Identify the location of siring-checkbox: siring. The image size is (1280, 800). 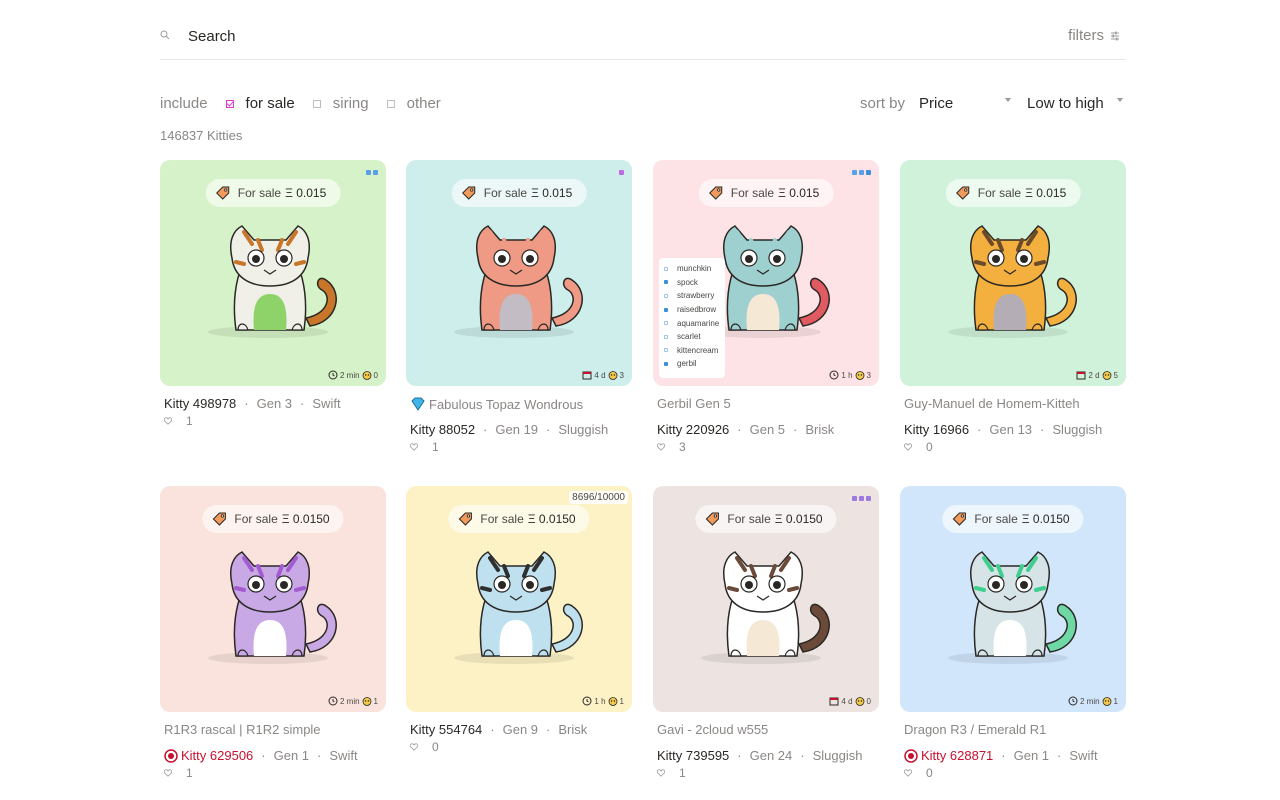
(340, 103).